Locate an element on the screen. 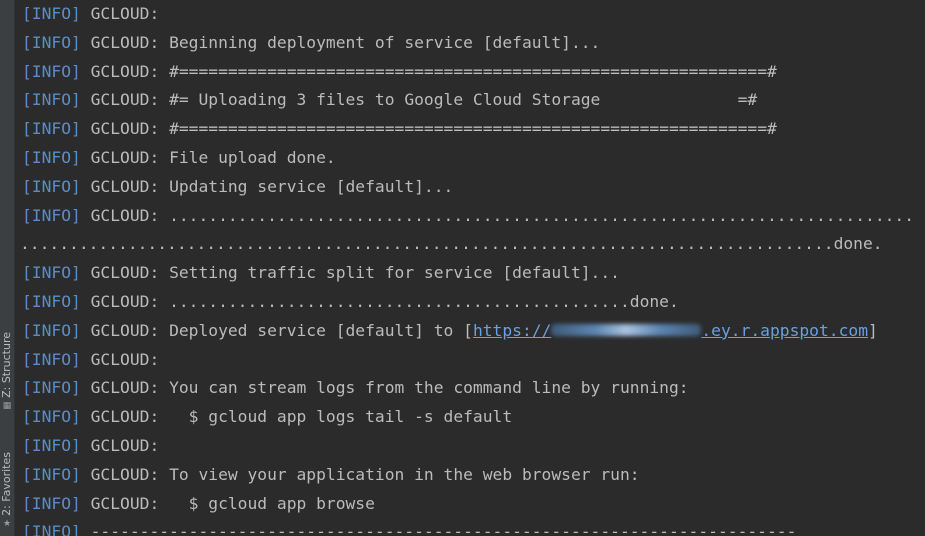 The width and height of the screenshot is (925, 536). structure-icon: ▦ is located at coordinates (7, 405).